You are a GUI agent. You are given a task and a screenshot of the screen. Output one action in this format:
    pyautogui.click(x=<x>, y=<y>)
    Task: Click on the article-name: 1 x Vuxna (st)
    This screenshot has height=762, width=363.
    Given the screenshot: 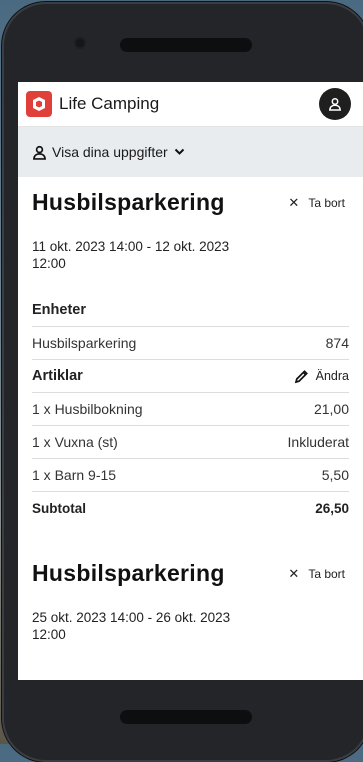 What is the action you would take?
    pyautogui.click(x=75, y=442)
    